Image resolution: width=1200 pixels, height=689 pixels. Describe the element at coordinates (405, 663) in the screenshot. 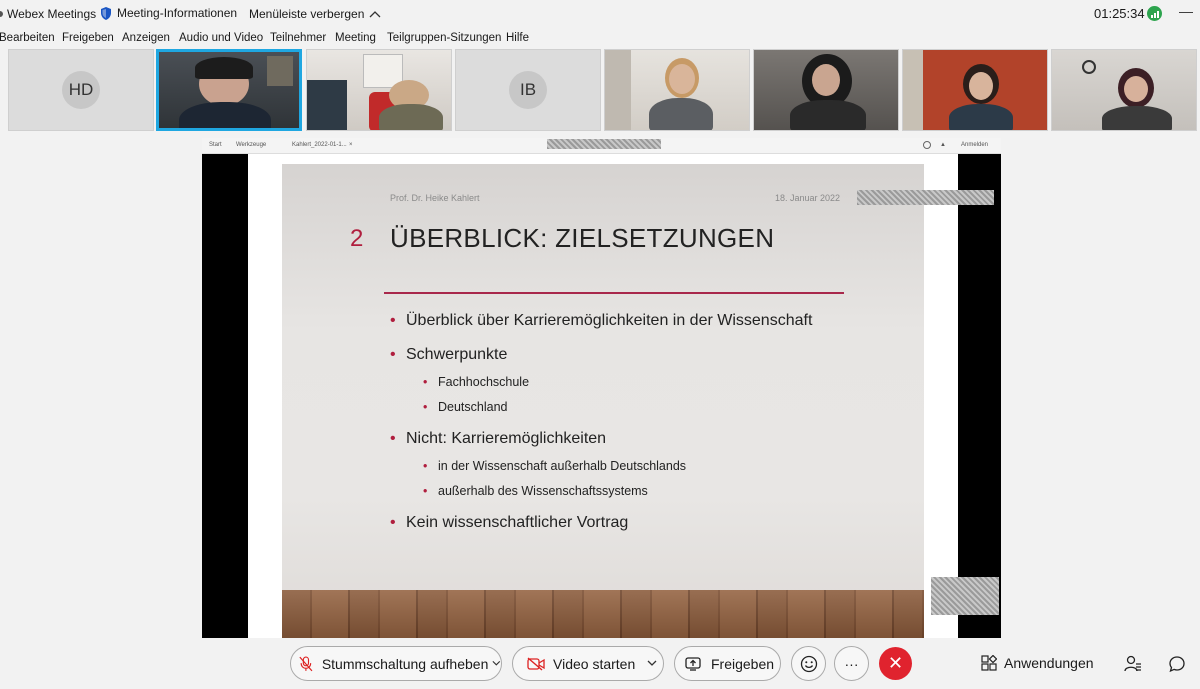

I see `unmute-label: Stummschaltung aufheben` at that location.